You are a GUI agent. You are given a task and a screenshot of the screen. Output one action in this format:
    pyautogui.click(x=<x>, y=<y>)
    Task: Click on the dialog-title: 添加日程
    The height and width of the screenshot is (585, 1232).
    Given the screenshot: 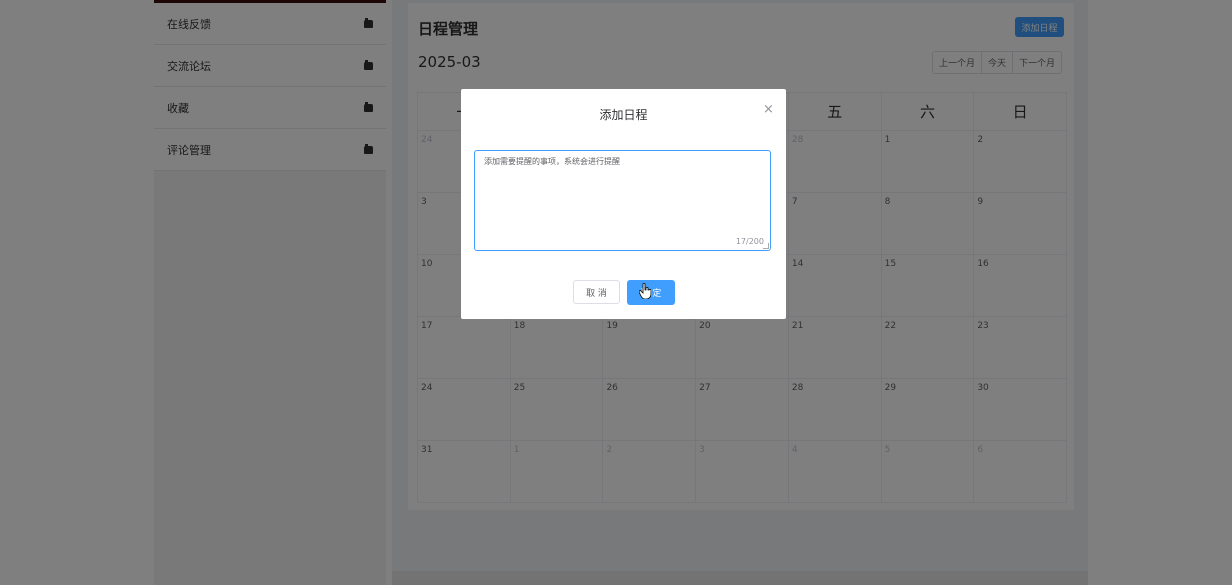 What is the action you would take?
    pyautogui.click(x=623, y=115)
    